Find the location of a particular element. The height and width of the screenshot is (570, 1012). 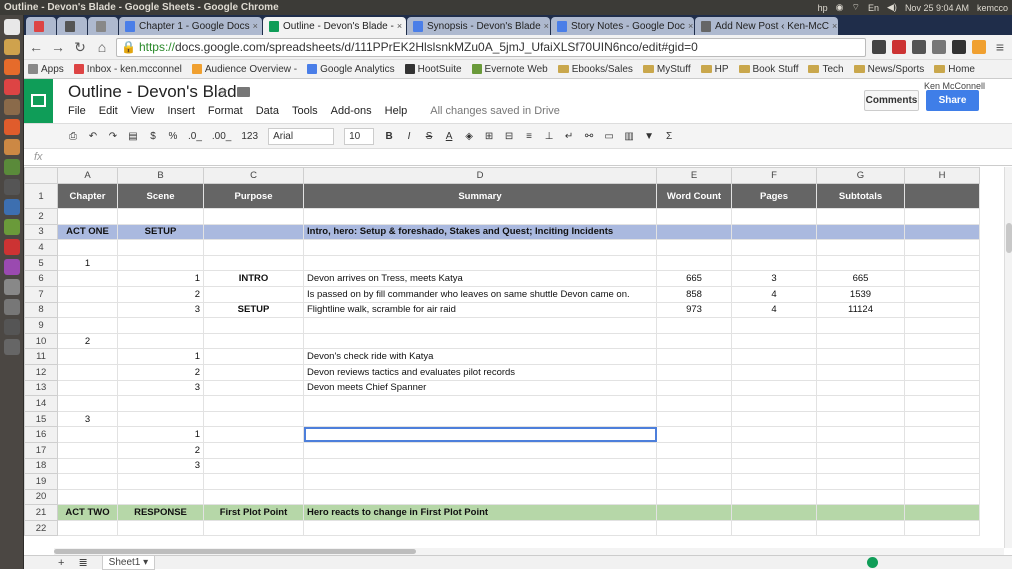

bold-button: B is located at coordinates (389, 136).